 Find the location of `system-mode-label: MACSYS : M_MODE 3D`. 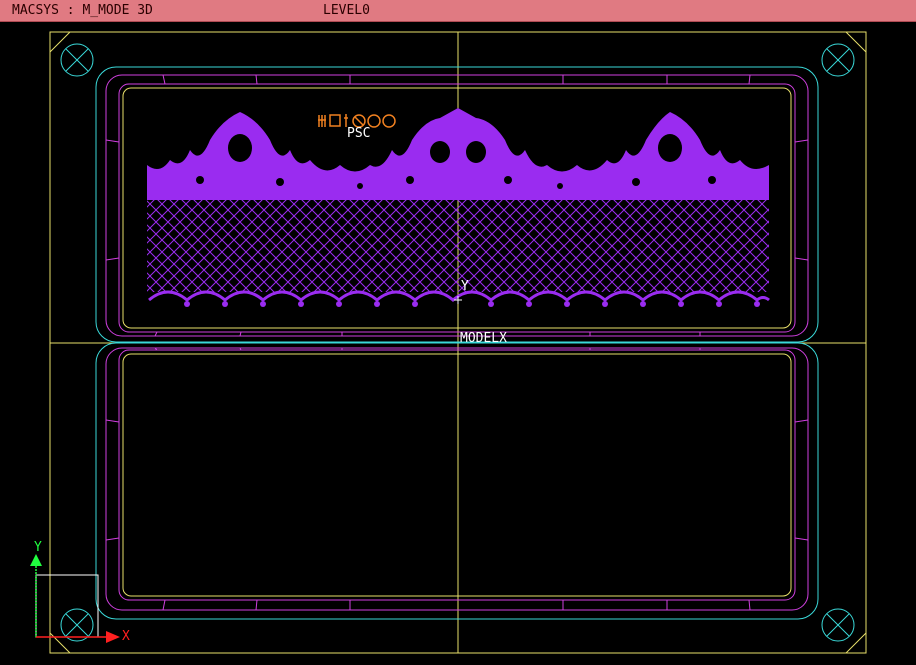

system-mode-label: MACSYS : M_MODE 3D is located at coordinates (82, 10).